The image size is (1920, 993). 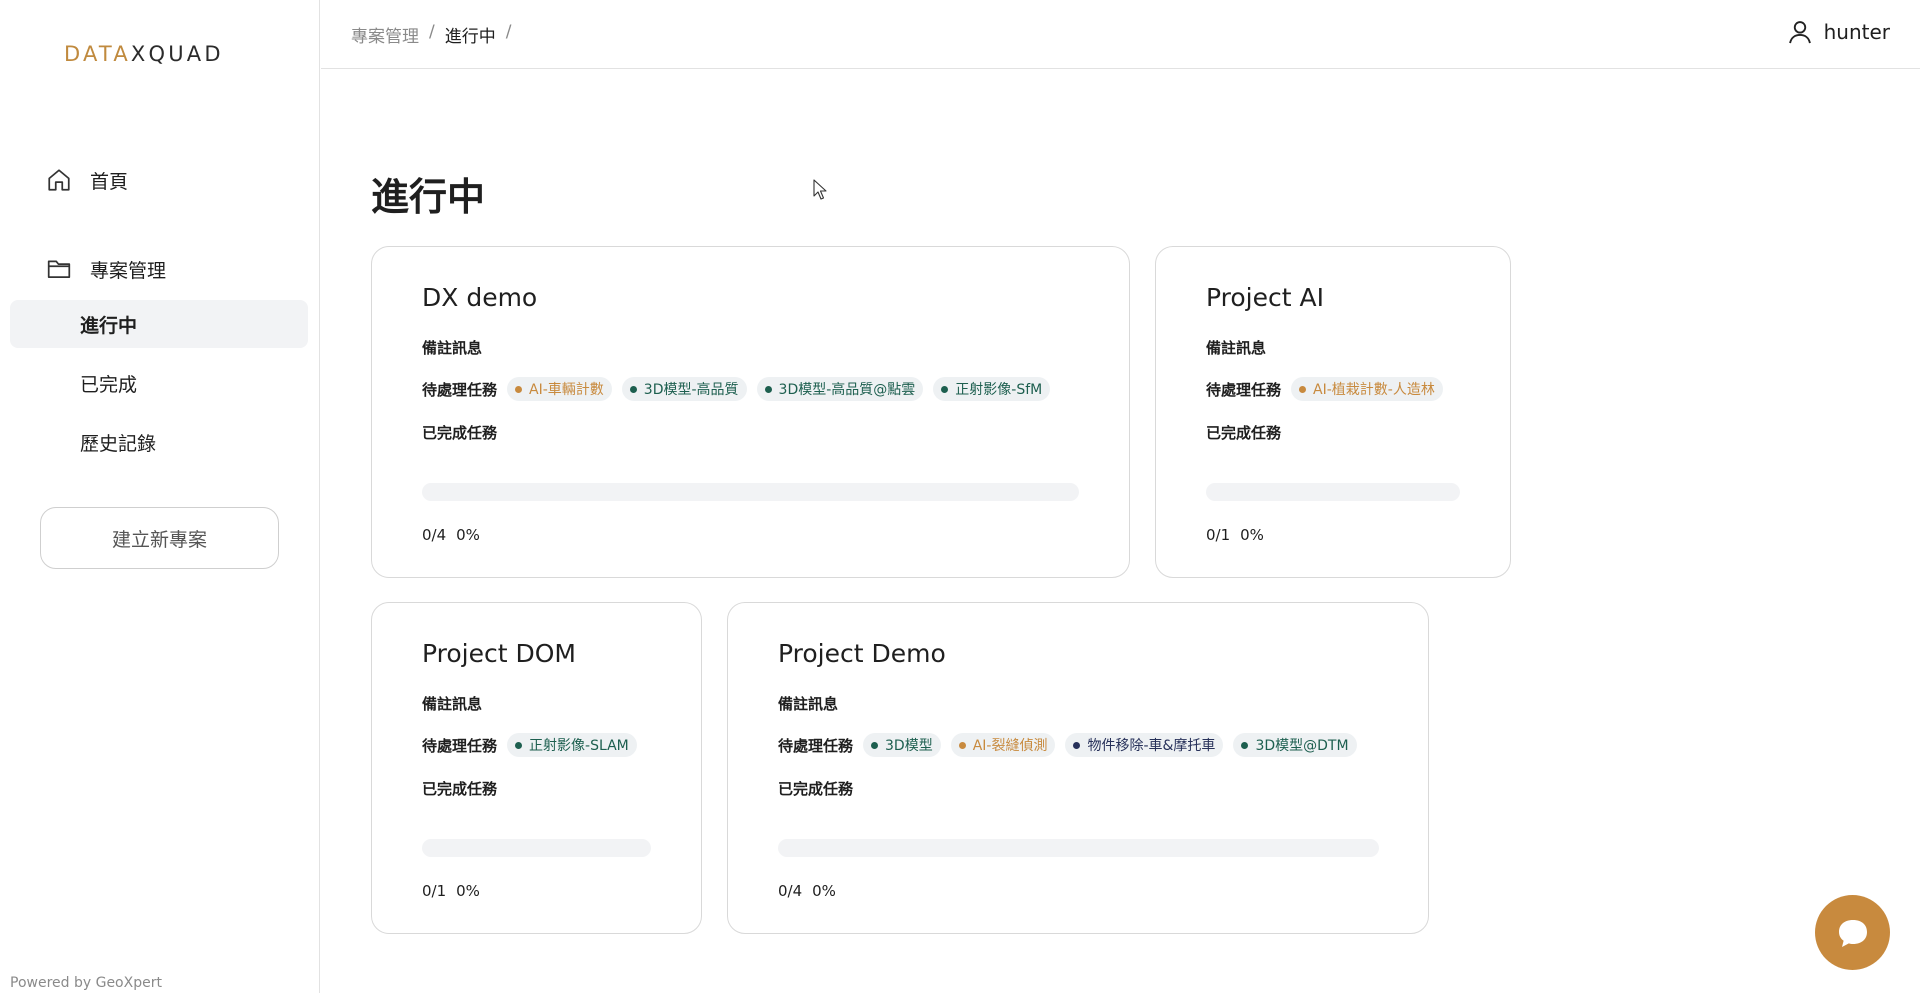 I want to click on pending-tasks-row: 待處理任務 AI-植栽計數-人造林, so click(x=1324, y=389).